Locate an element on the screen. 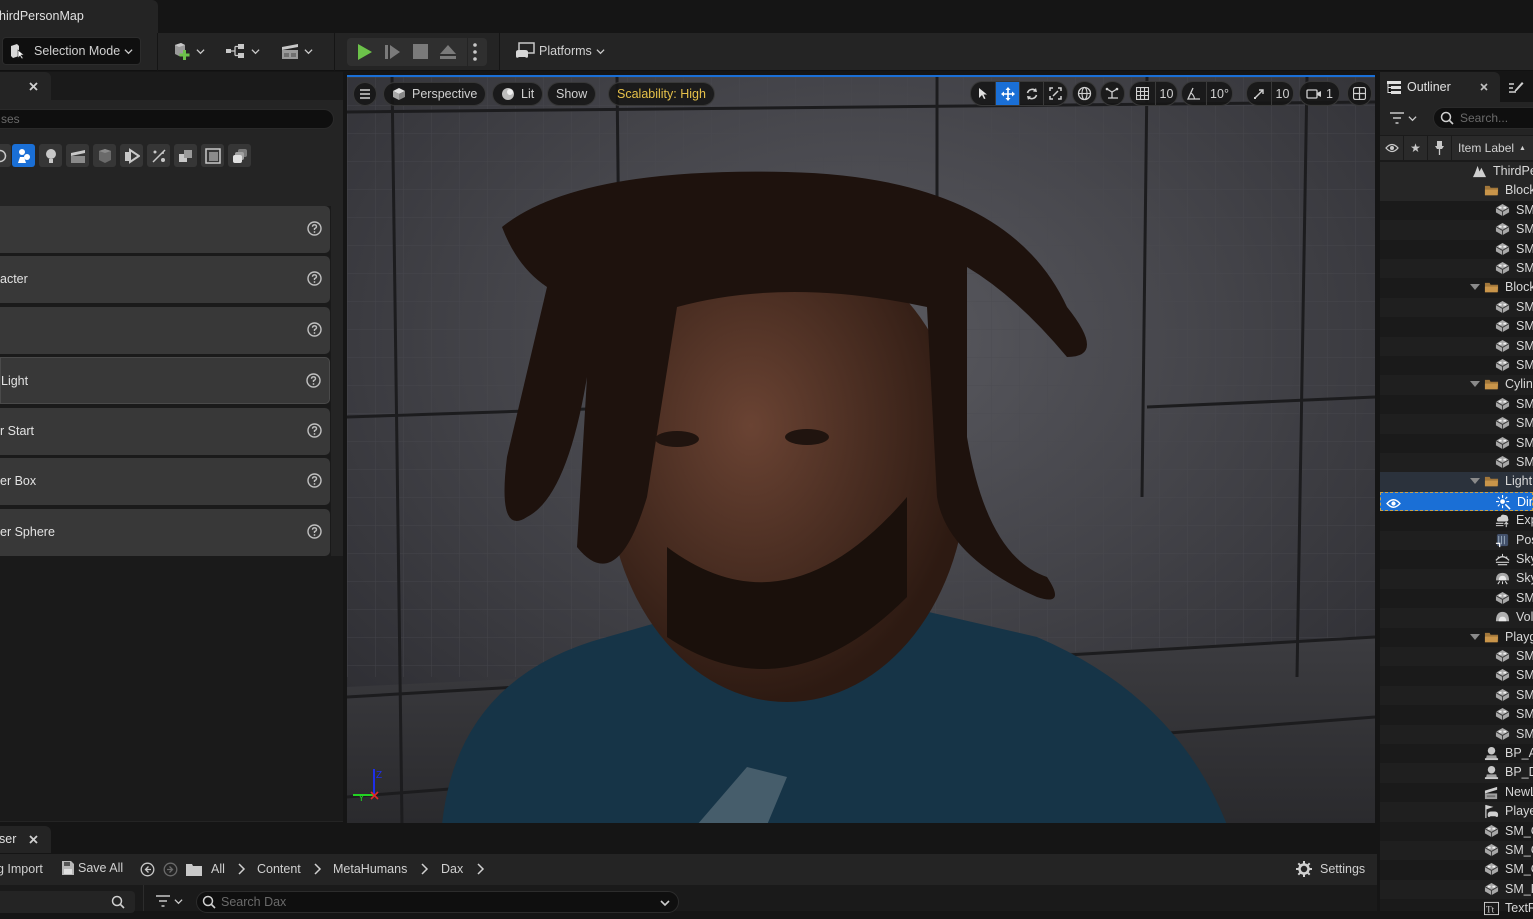 This screenshot has height=919, width=1533. outliner-row: Exp is located at coordinates (1456, 520).